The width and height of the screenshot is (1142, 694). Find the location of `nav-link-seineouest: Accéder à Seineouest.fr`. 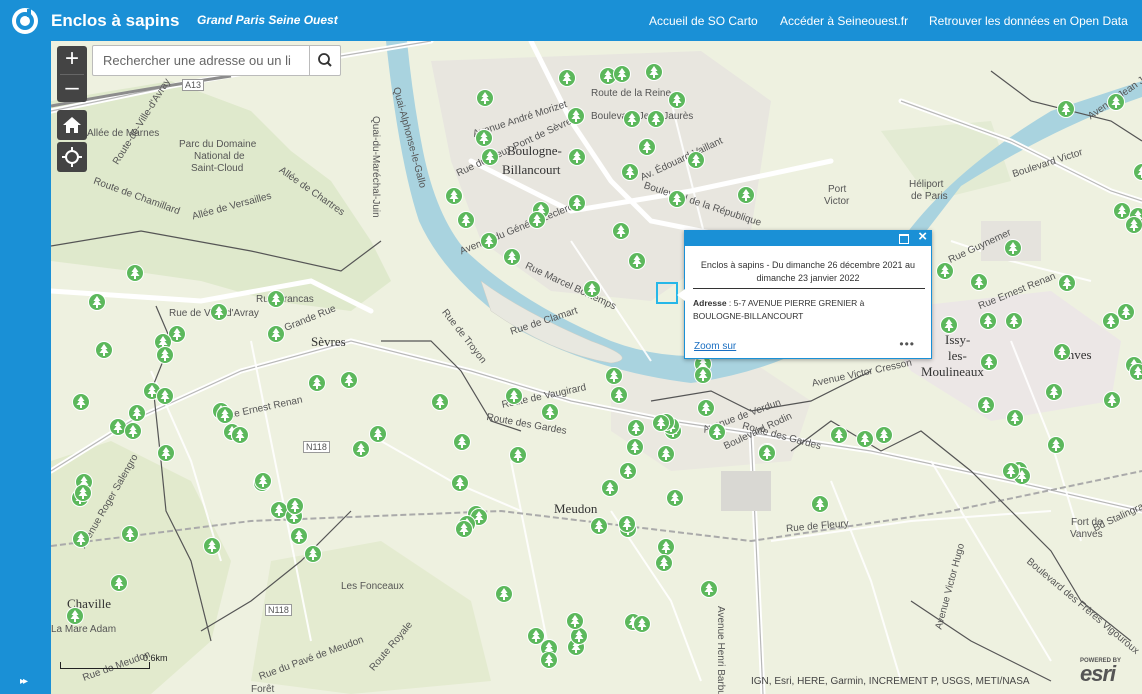

nav-link-seineouest: Accéder à Seineouest.fr is located at coordinates (844, 21).